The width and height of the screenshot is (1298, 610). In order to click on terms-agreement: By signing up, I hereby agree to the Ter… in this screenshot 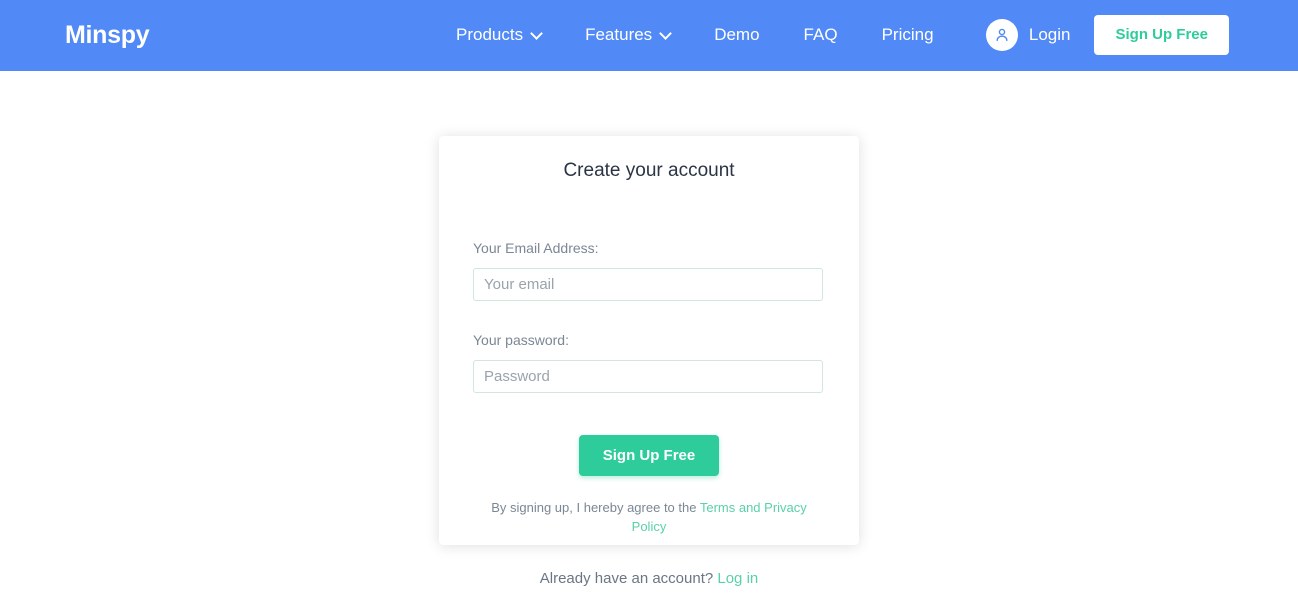, I will do `click(649, 517)`.